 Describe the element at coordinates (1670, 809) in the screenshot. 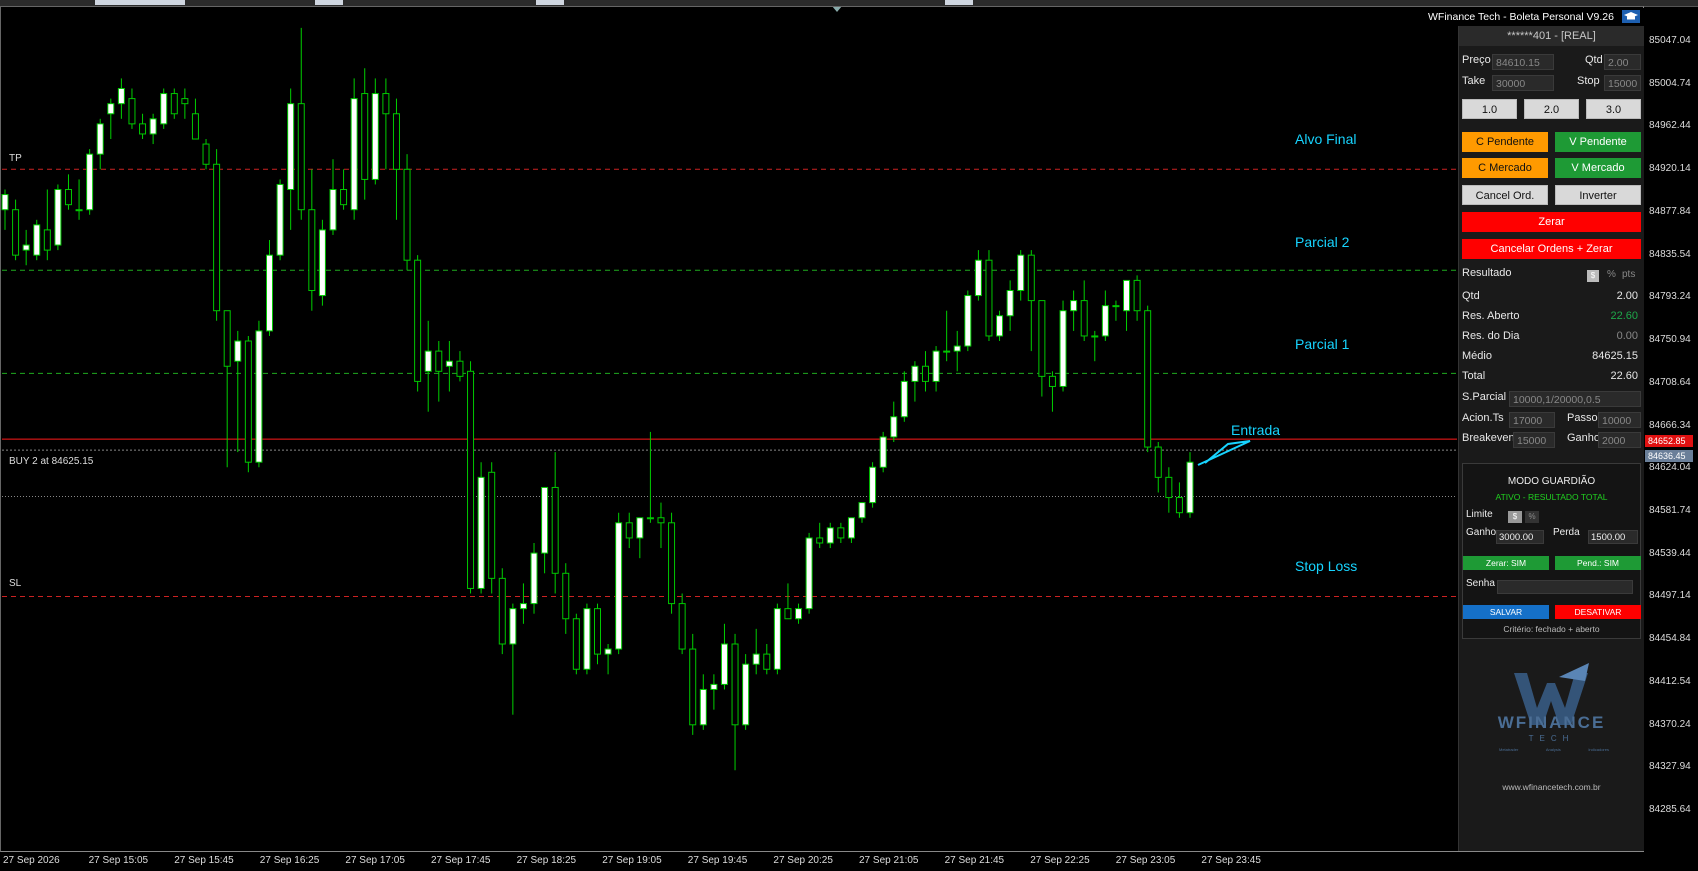

I see `price-tick-label: 84285.64` at that location.